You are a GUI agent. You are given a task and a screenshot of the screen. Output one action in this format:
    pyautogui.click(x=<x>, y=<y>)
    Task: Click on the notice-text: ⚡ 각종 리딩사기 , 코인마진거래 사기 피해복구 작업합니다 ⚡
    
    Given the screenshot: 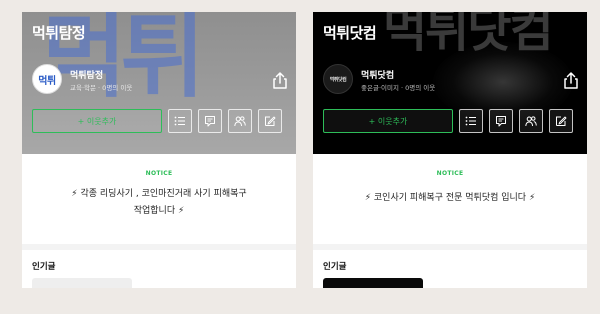 What is the action you would take?
    pyautogui.click(x=159, y=203)
    